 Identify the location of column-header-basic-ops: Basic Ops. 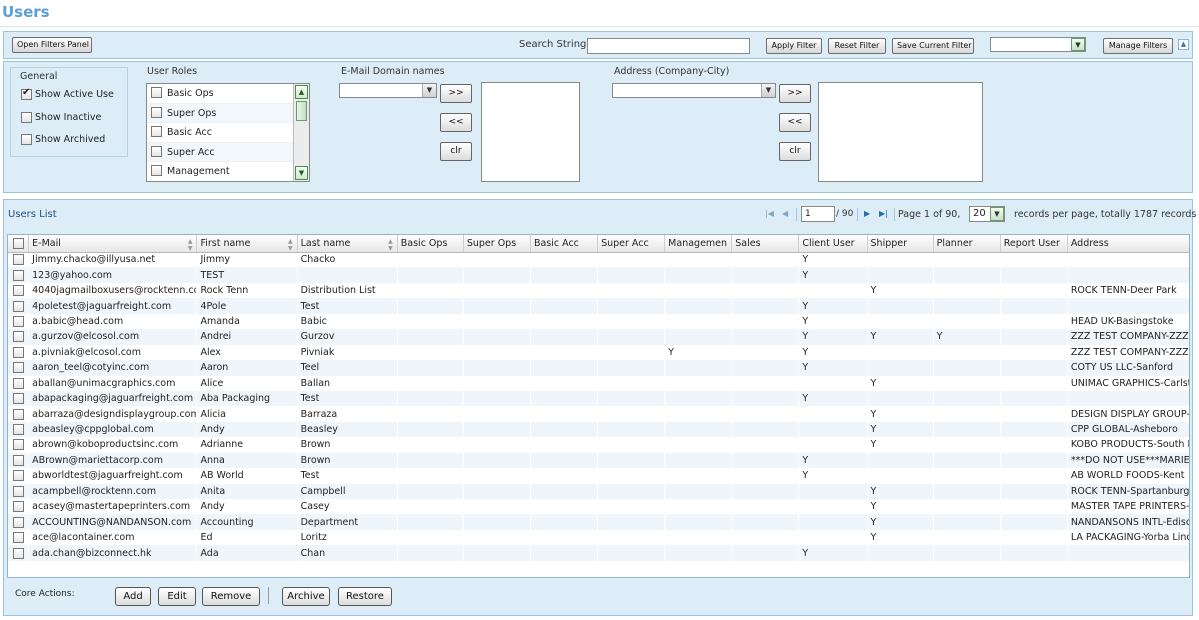
(430, 244).